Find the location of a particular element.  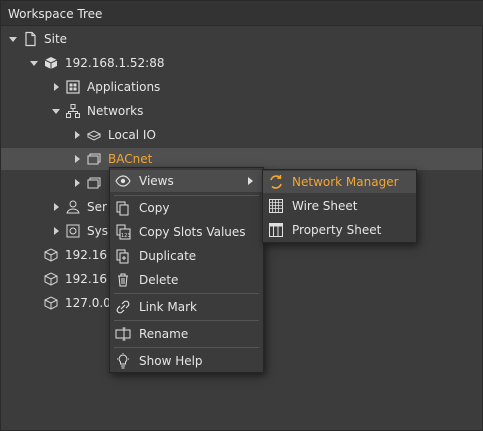

tree-item-label: Ser is located at coordinates (97, 207).